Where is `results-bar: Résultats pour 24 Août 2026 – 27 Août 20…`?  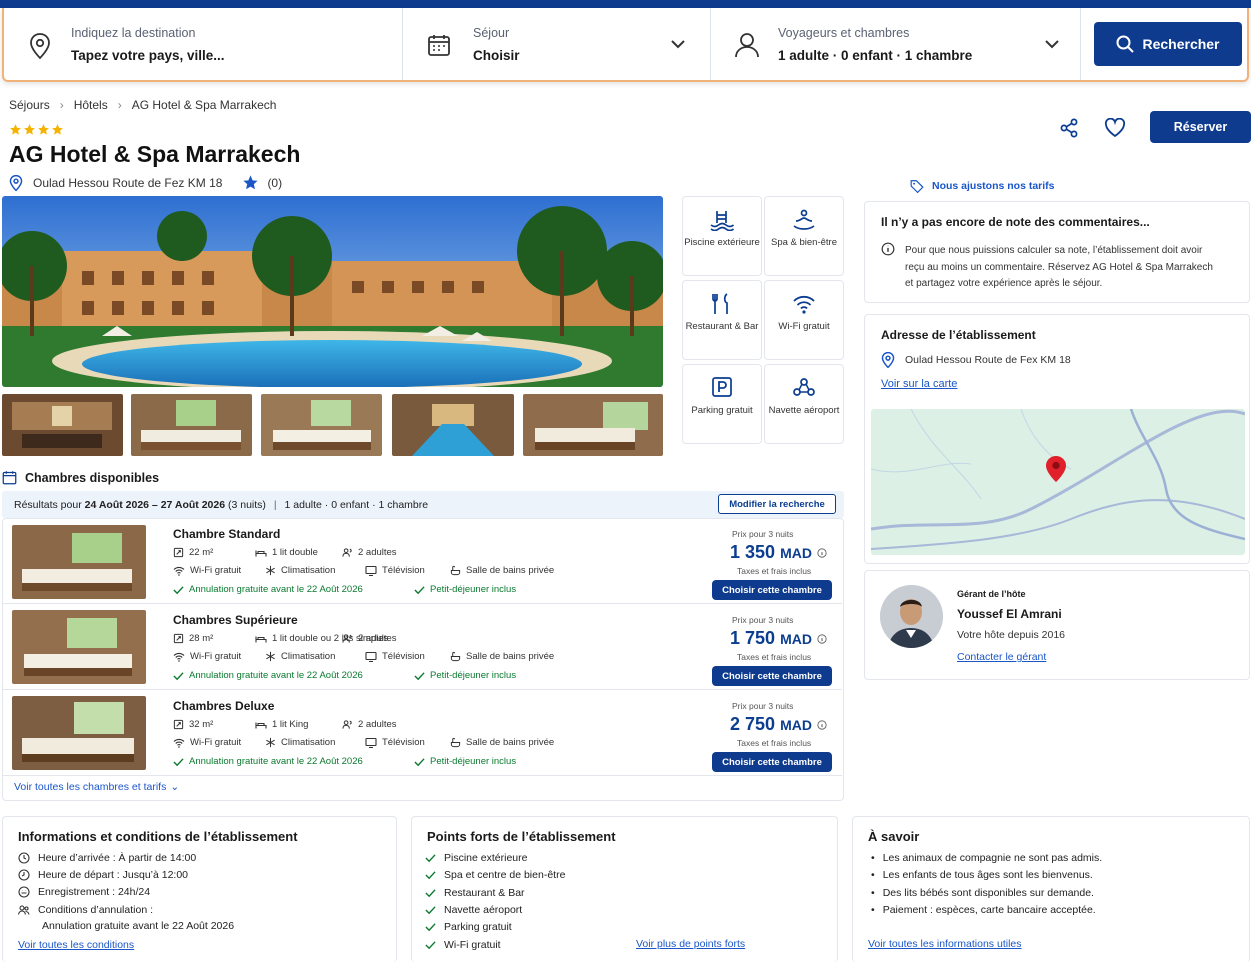
results-bar: Résultats pour 24 Août 2026 – 27 Août 20… is located at coordinates (423, 504).